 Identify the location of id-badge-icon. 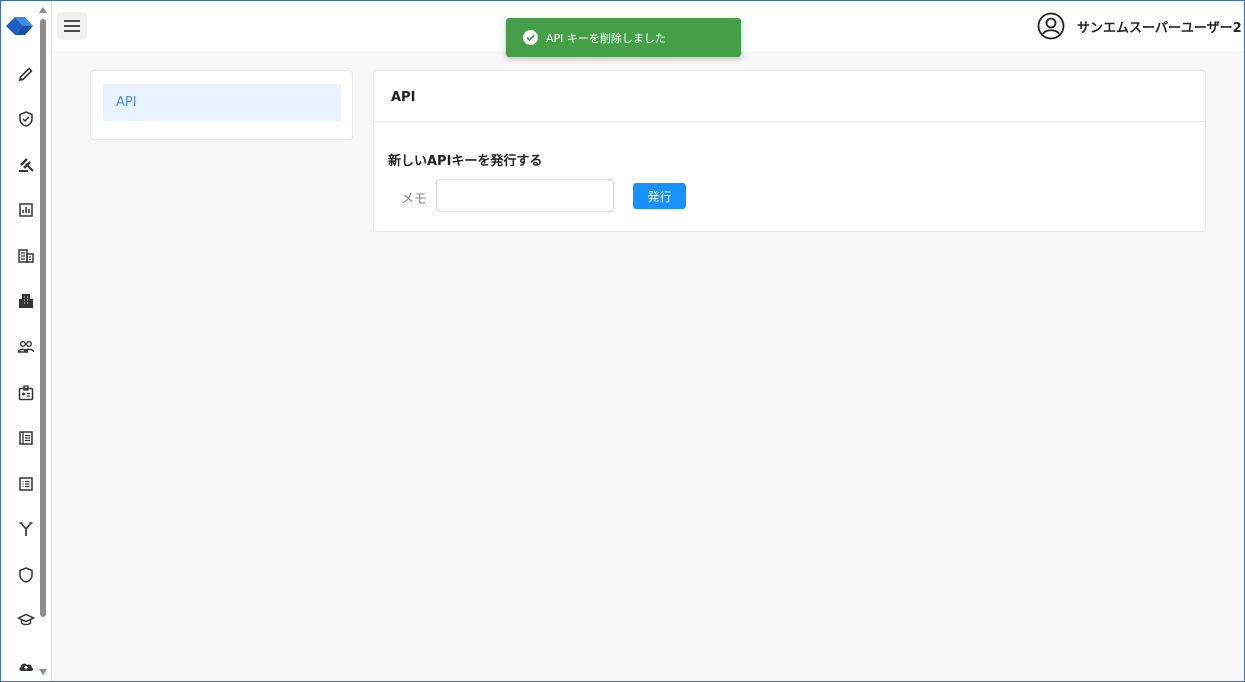
(26, 393).